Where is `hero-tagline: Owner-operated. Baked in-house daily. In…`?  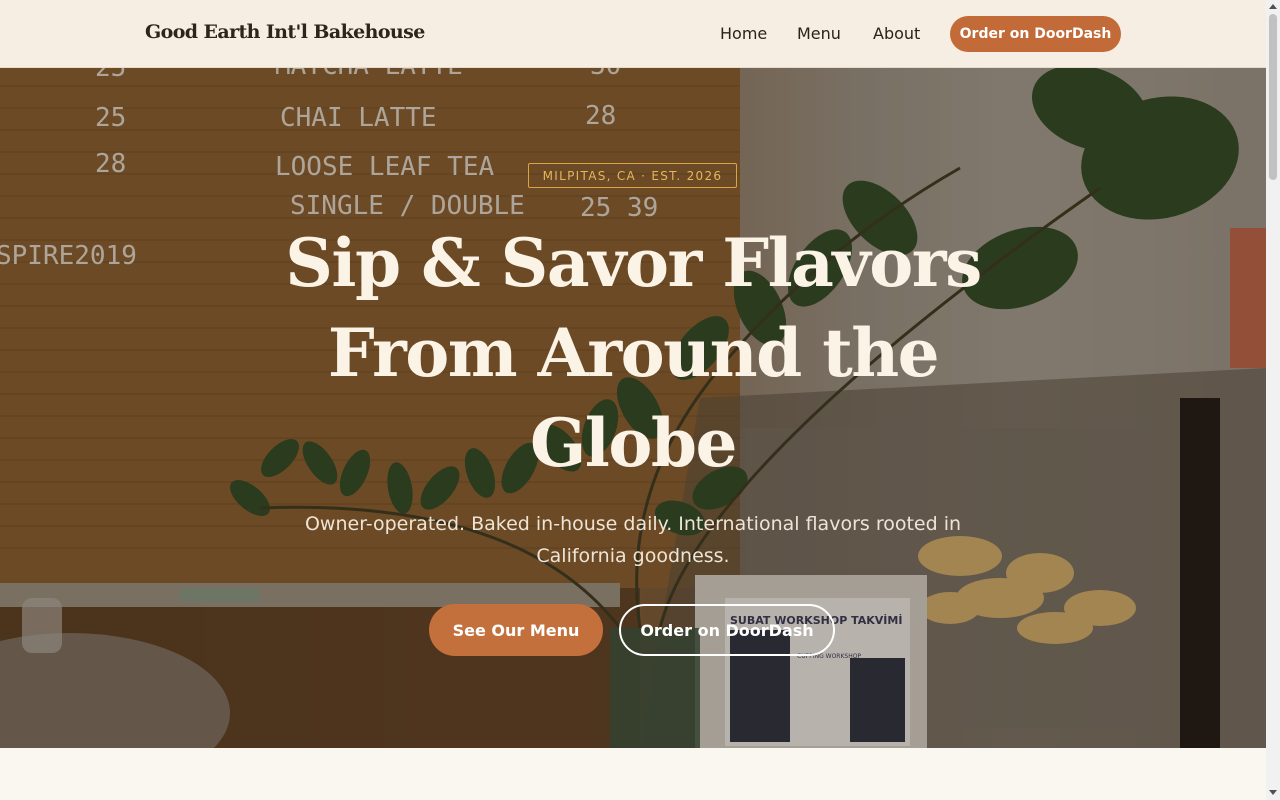 hero-tagline: Owner-operated. Baked in-house daily. In… is located at coordinates (633, 540).